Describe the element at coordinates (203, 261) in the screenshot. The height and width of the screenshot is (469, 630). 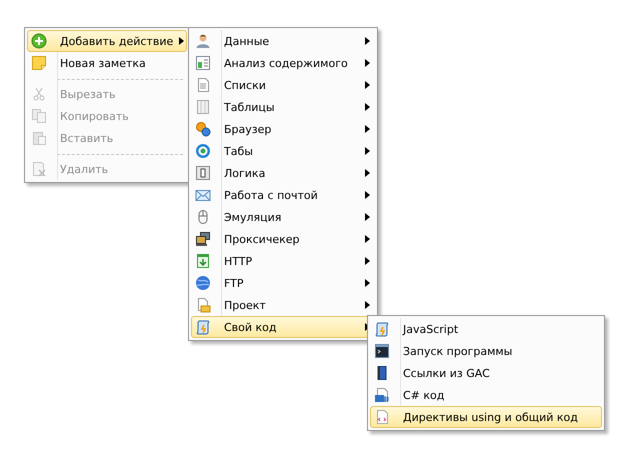
I see `download-page-icon` at that location.